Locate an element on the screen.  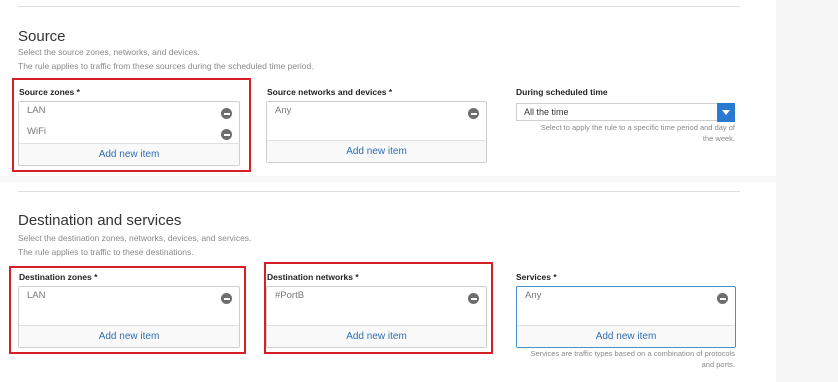
destination-zones-highlight is located at coordinates (127, 310).